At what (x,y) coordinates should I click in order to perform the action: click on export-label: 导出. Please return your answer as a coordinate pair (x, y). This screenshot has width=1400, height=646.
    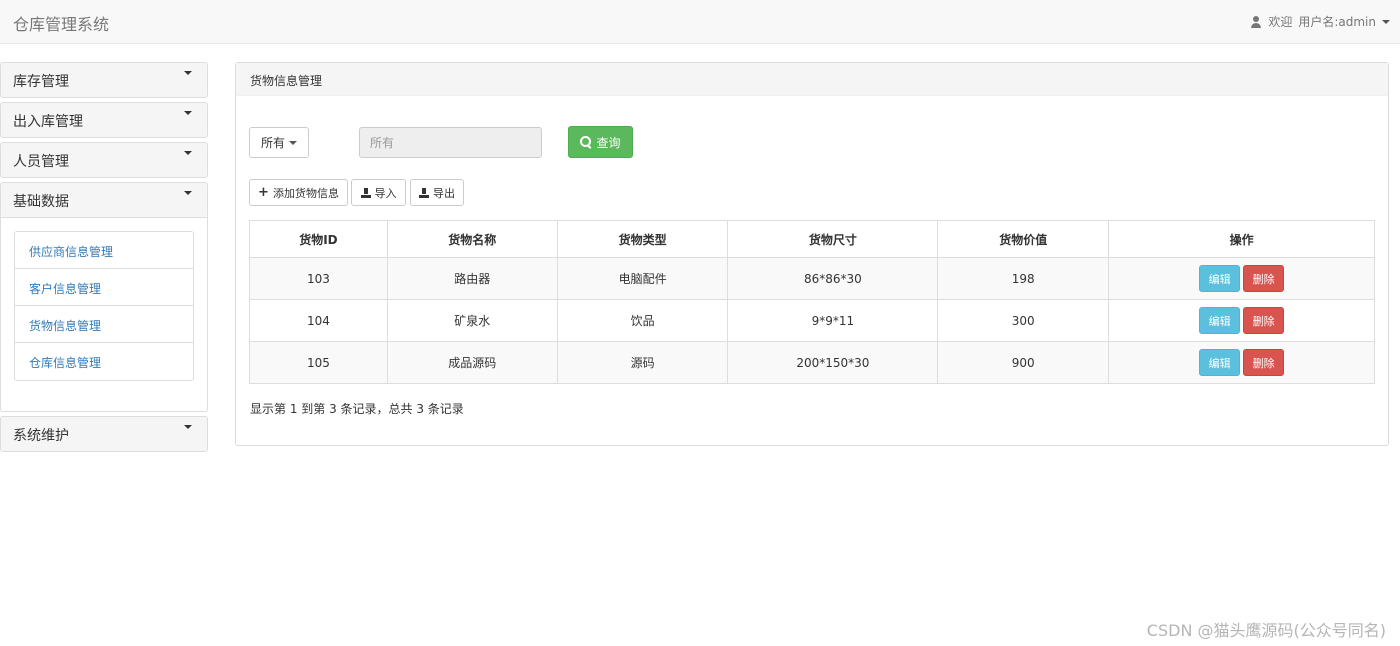
    Looking at the image, I should click on (444, 193).